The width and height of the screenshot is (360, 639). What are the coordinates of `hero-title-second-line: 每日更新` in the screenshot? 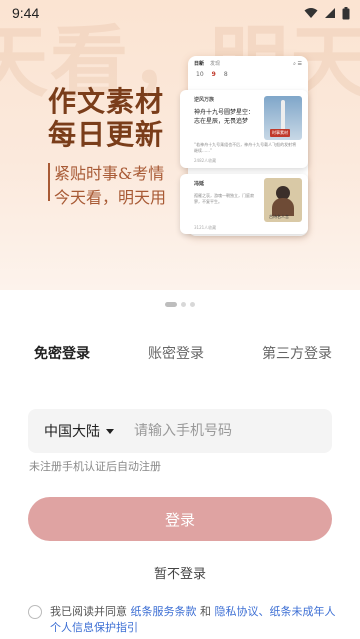 It's located at (106, 134).